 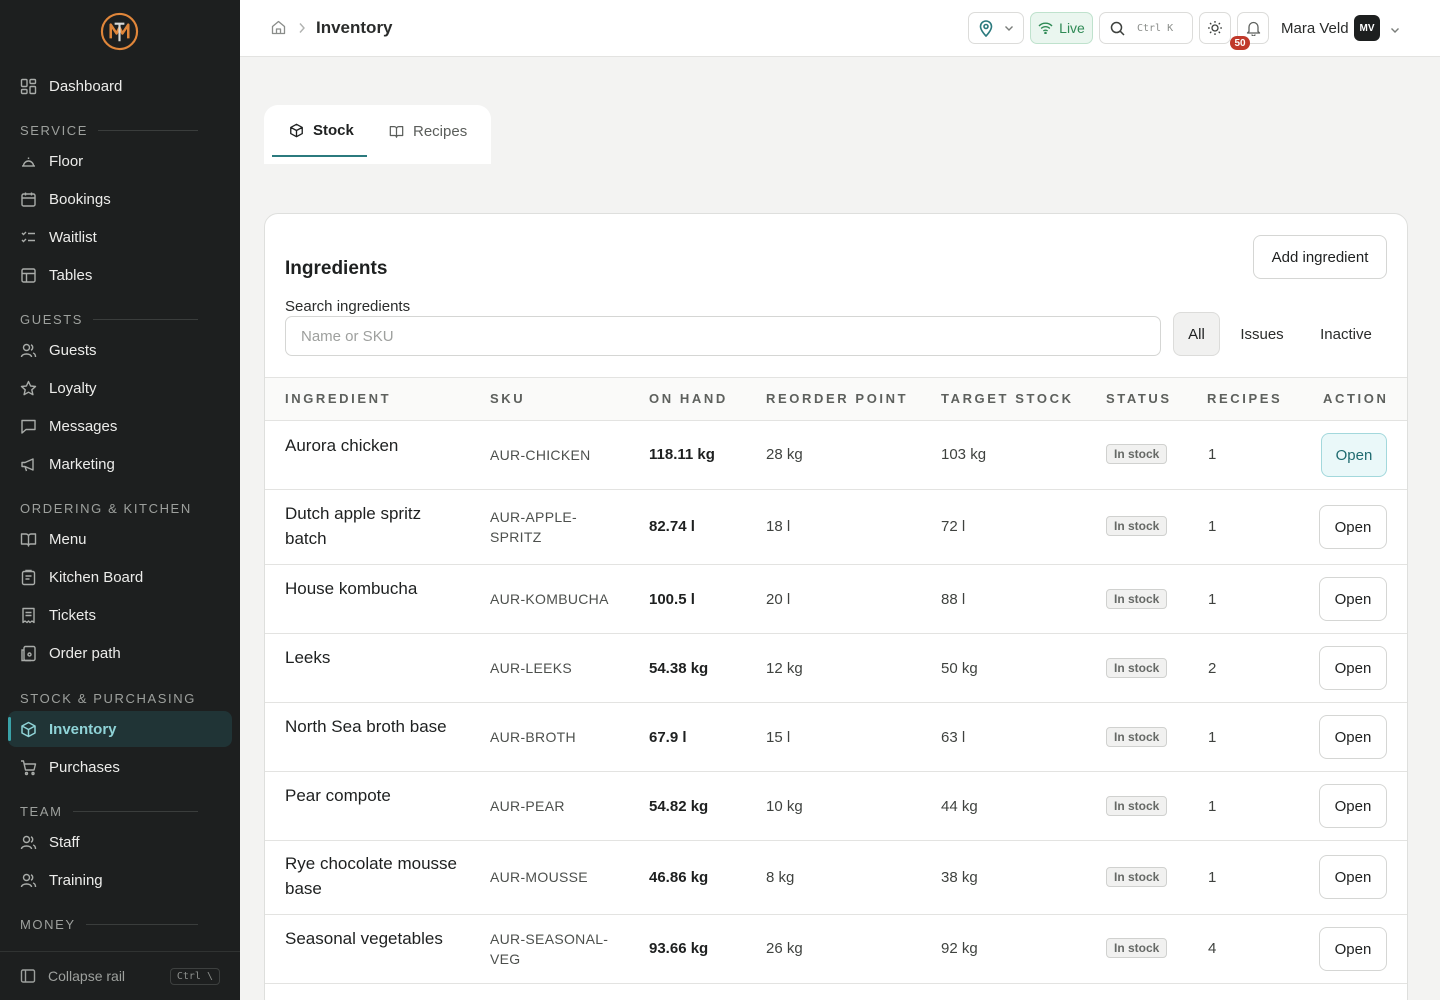 I want to click on add-ingredient-button: Add ingredient, so click(x=1320, y=257).